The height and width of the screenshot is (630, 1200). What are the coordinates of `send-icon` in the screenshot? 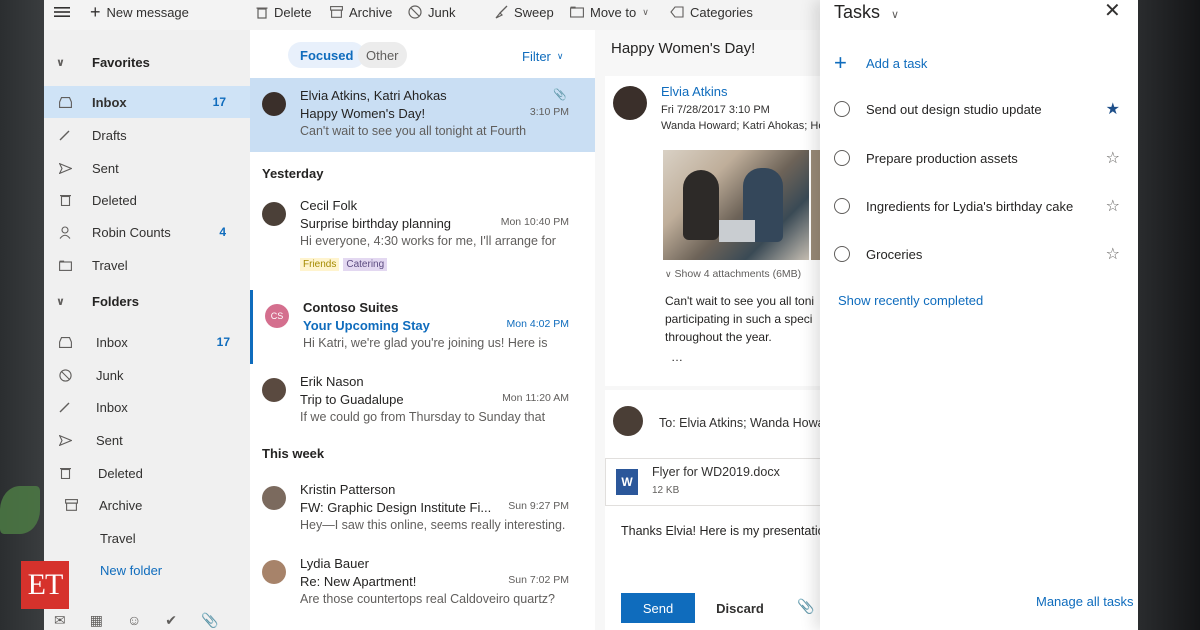 It's located at (65, 440).